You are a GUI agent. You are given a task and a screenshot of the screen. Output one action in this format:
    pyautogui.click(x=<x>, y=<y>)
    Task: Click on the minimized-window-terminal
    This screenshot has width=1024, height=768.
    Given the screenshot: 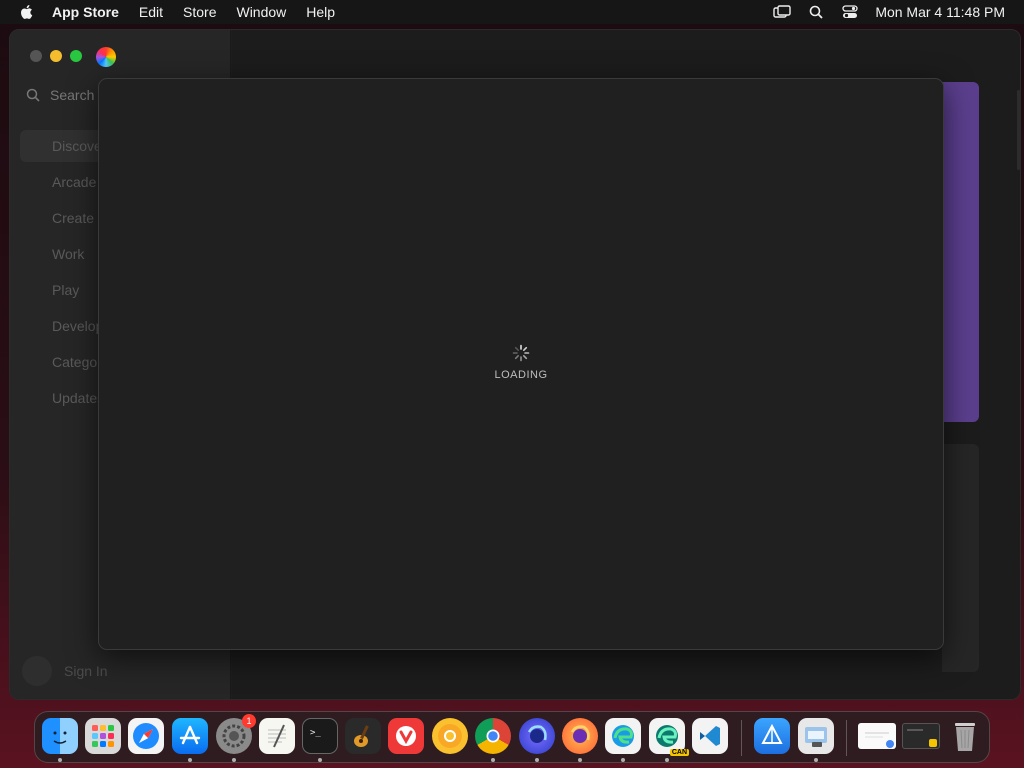 What is the action you would take?
    pyautogui.click(x=921, y=736)
    